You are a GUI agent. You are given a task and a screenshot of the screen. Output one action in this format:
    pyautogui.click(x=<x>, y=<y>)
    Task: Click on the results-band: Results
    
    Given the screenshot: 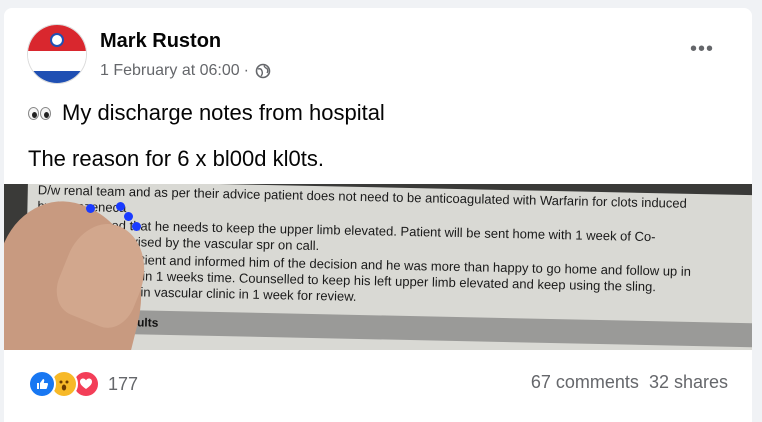 What is the action you would take?
    pyautogui.click(x=418, y=328)
    